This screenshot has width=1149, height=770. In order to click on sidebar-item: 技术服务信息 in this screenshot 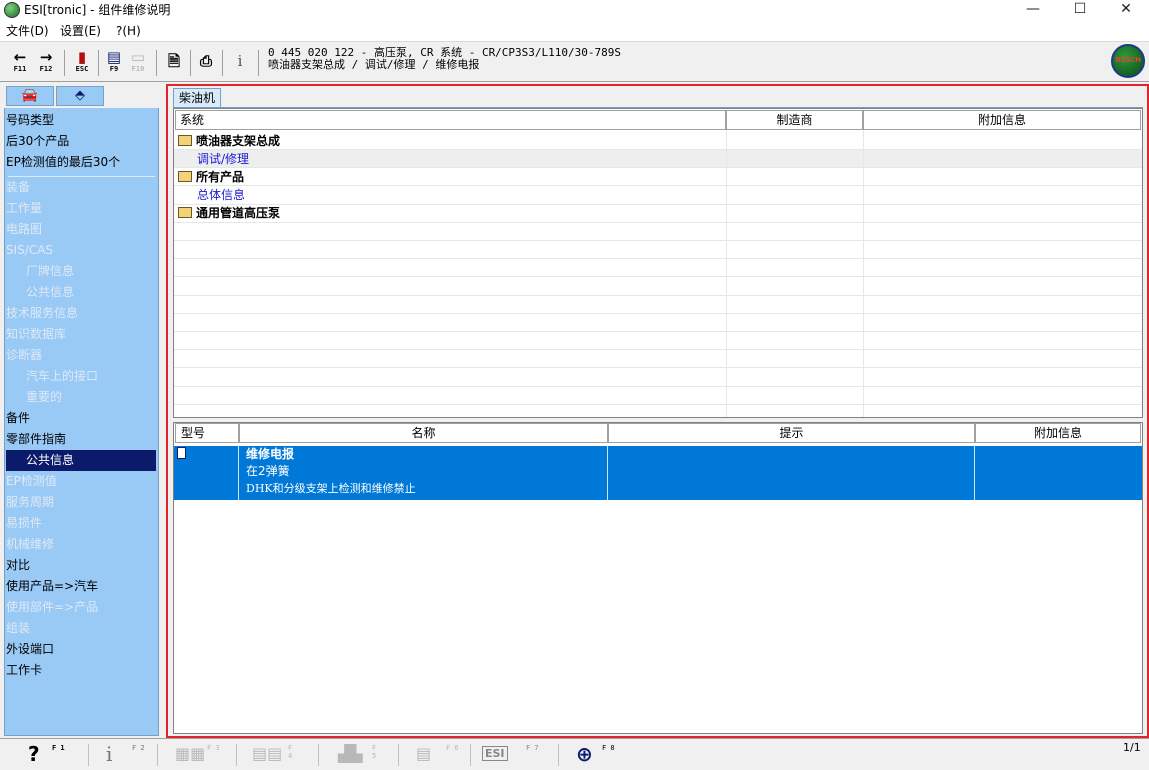, I will do `click(81, 313)`.